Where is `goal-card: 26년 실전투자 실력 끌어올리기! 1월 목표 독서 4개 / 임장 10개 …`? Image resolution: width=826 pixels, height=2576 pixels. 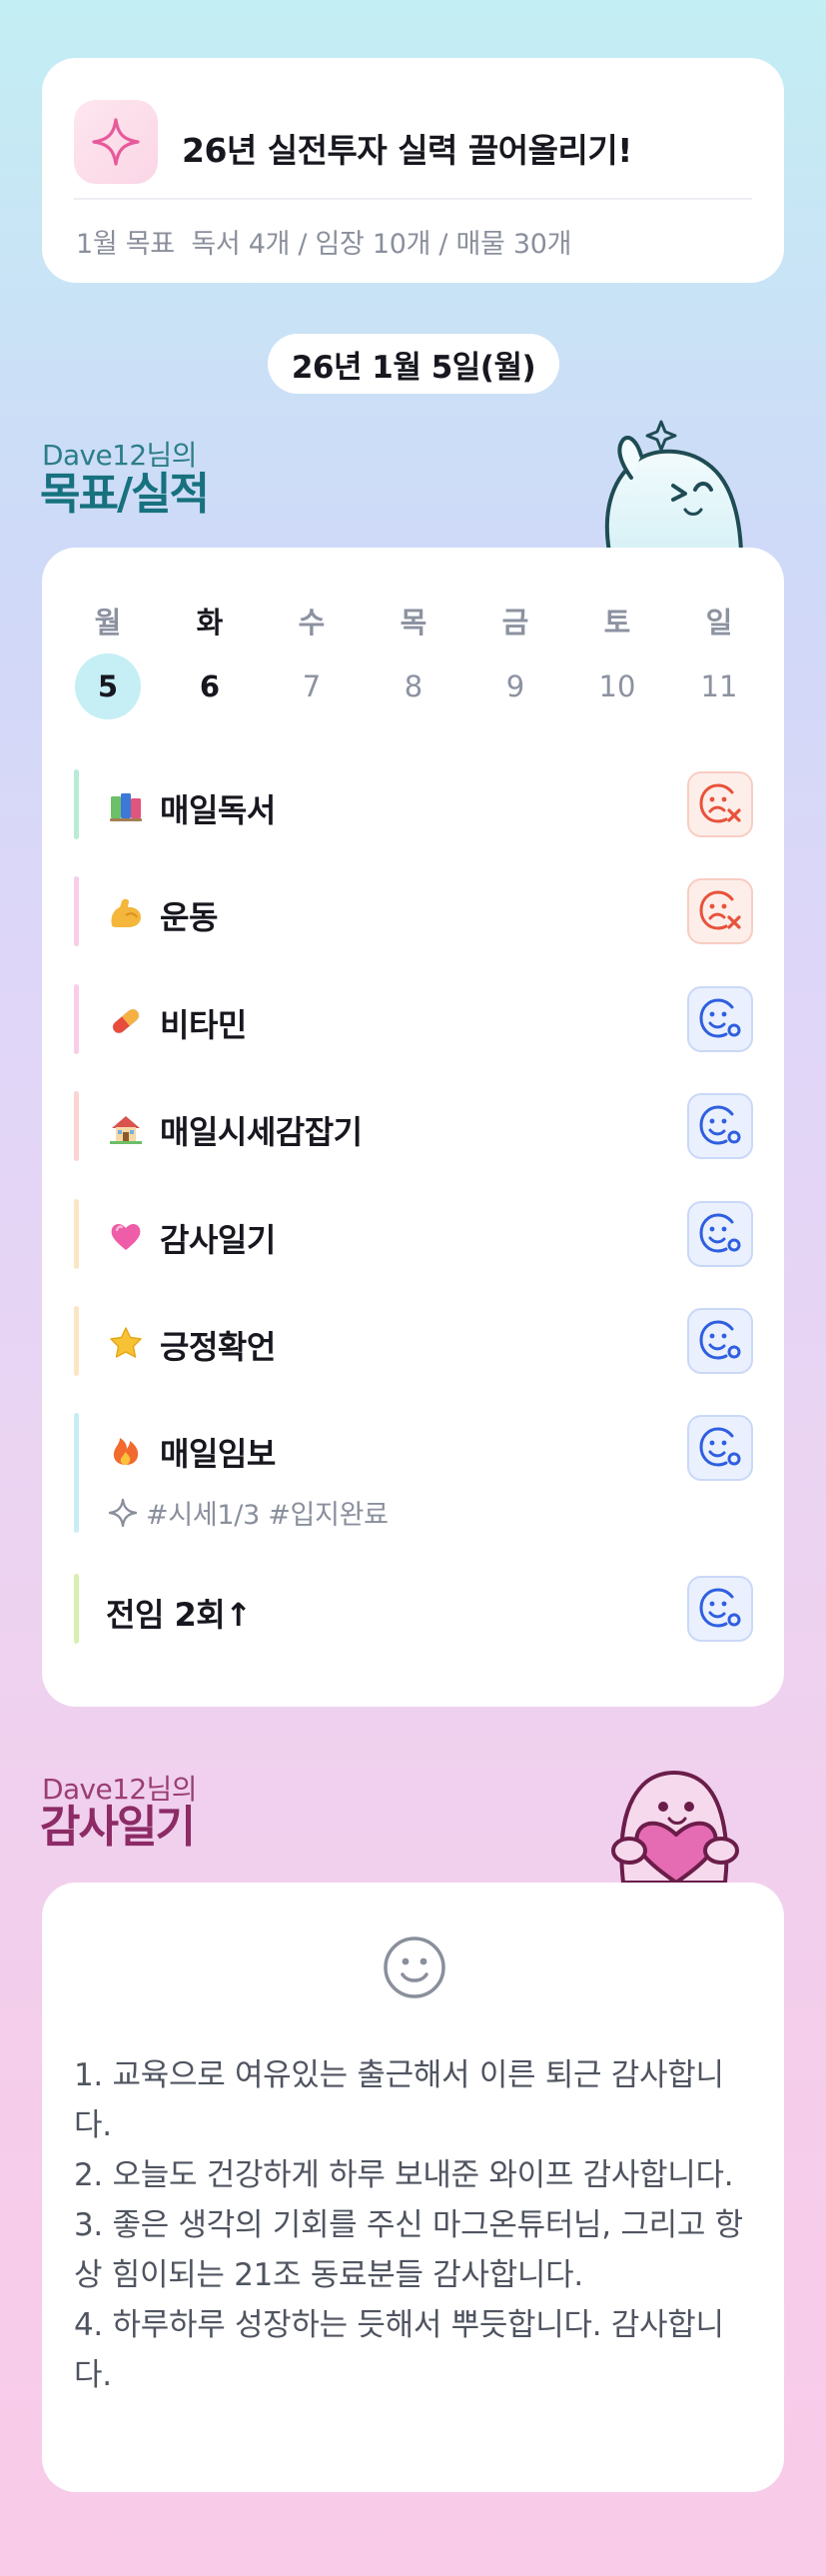
goal-card: 26년 실전투자 실력 끌어올리기! 1월 목표 독서 4개 / 임장 10개 … is located at coordinates (413, 170).